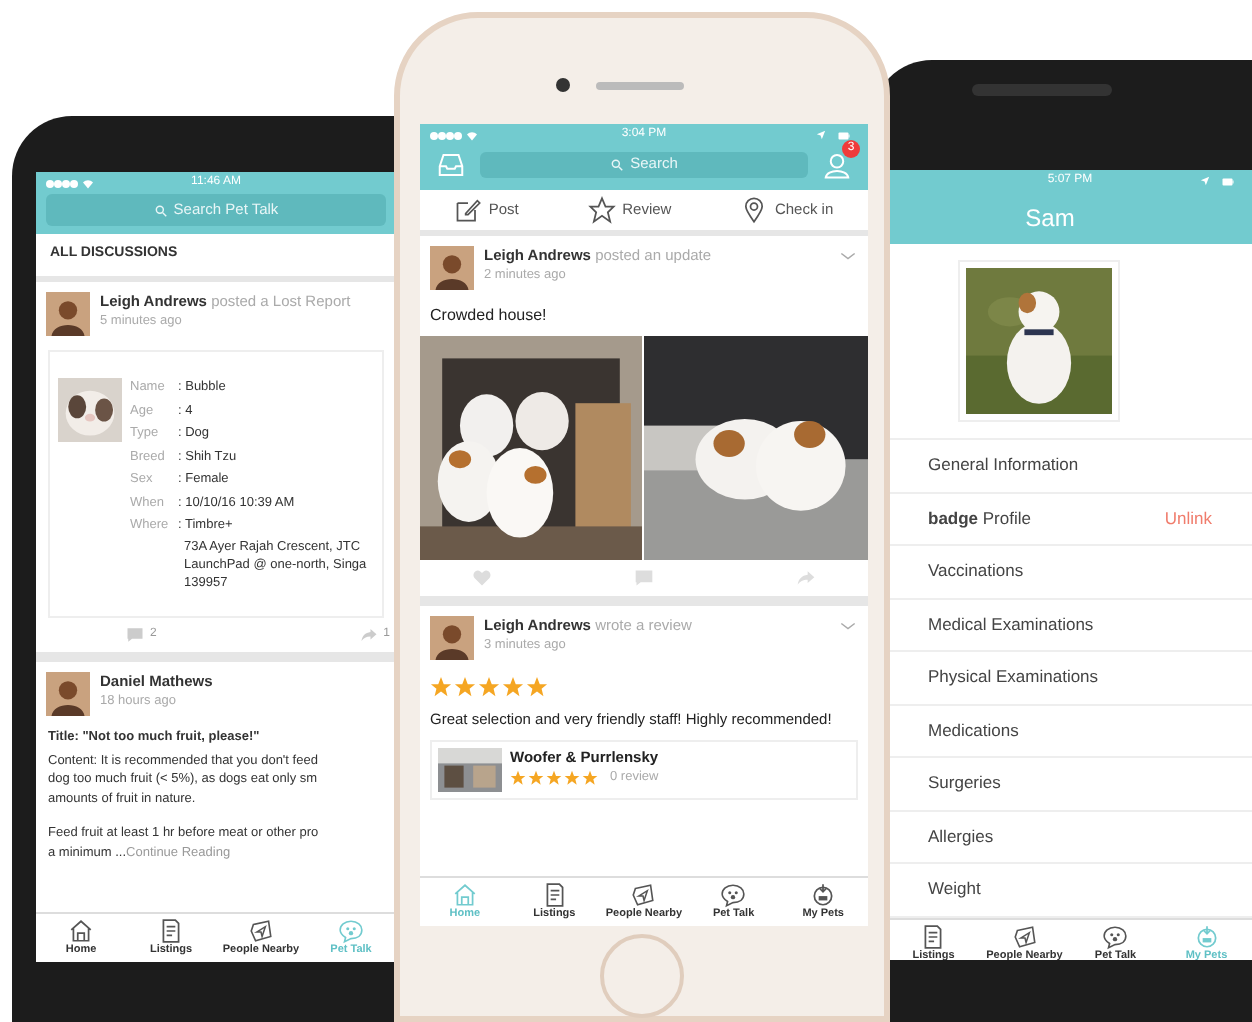 The image size is (1252, 1022). Describe the element at coordinates (754, 210) in the screenshot. I see `location-pin-icon` at that location.